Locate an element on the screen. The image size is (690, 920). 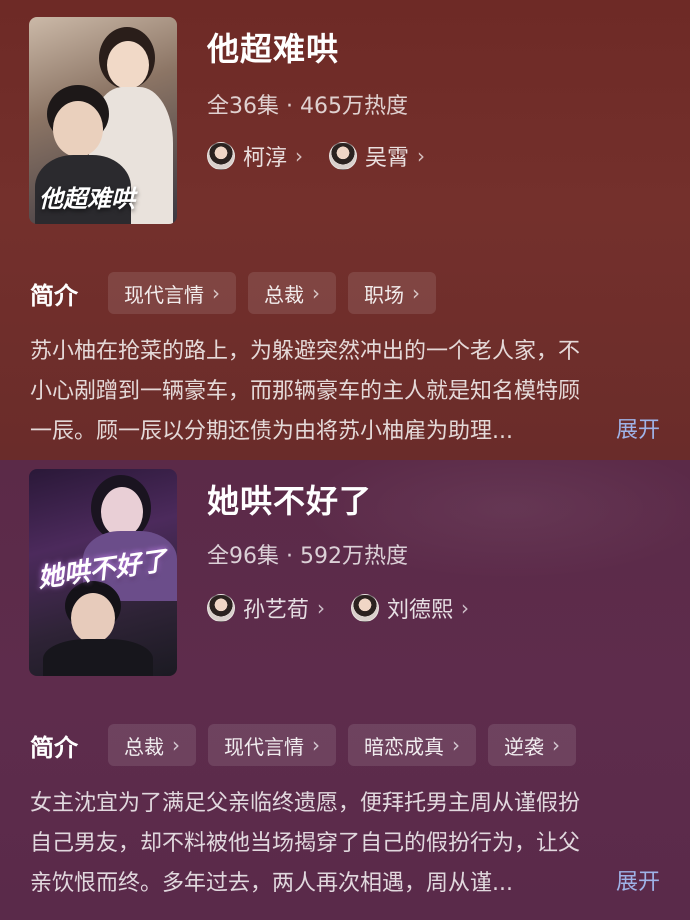
tag-chip: 逆袭 › is located at coordinates (532, 745).